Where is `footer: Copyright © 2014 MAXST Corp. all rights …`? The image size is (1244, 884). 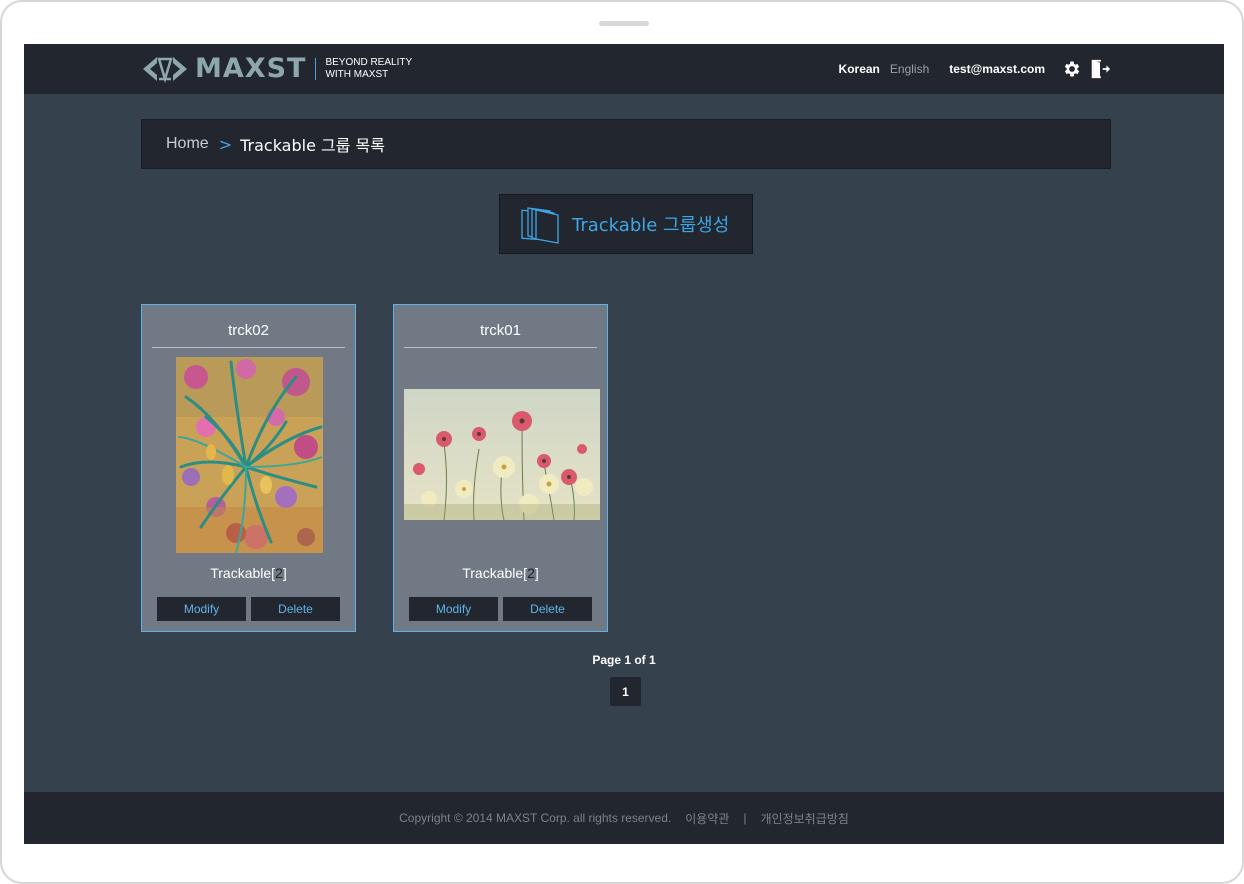 footer: Copyright © 2014 MAXST Corp. all rights … is located at coordinates (624, 818).